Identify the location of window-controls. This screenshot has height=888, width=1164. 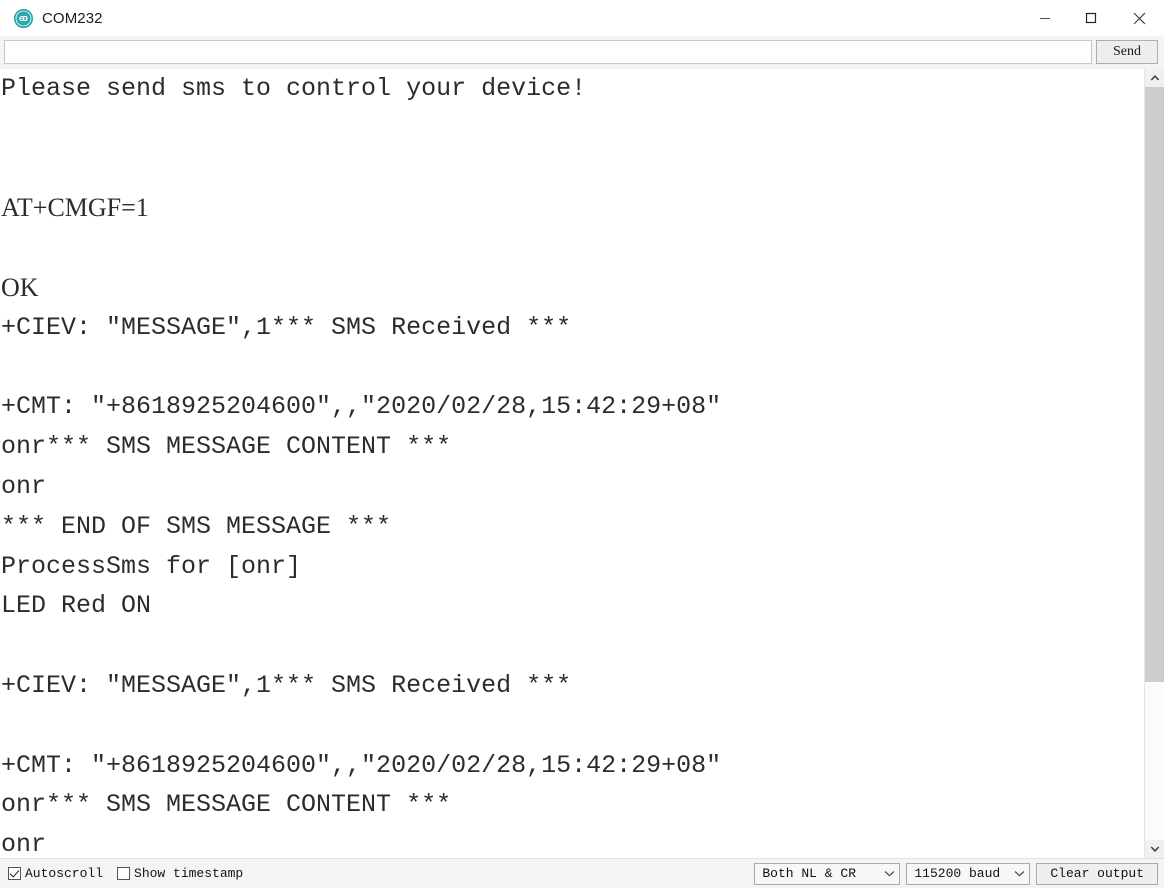
(1093, 18).